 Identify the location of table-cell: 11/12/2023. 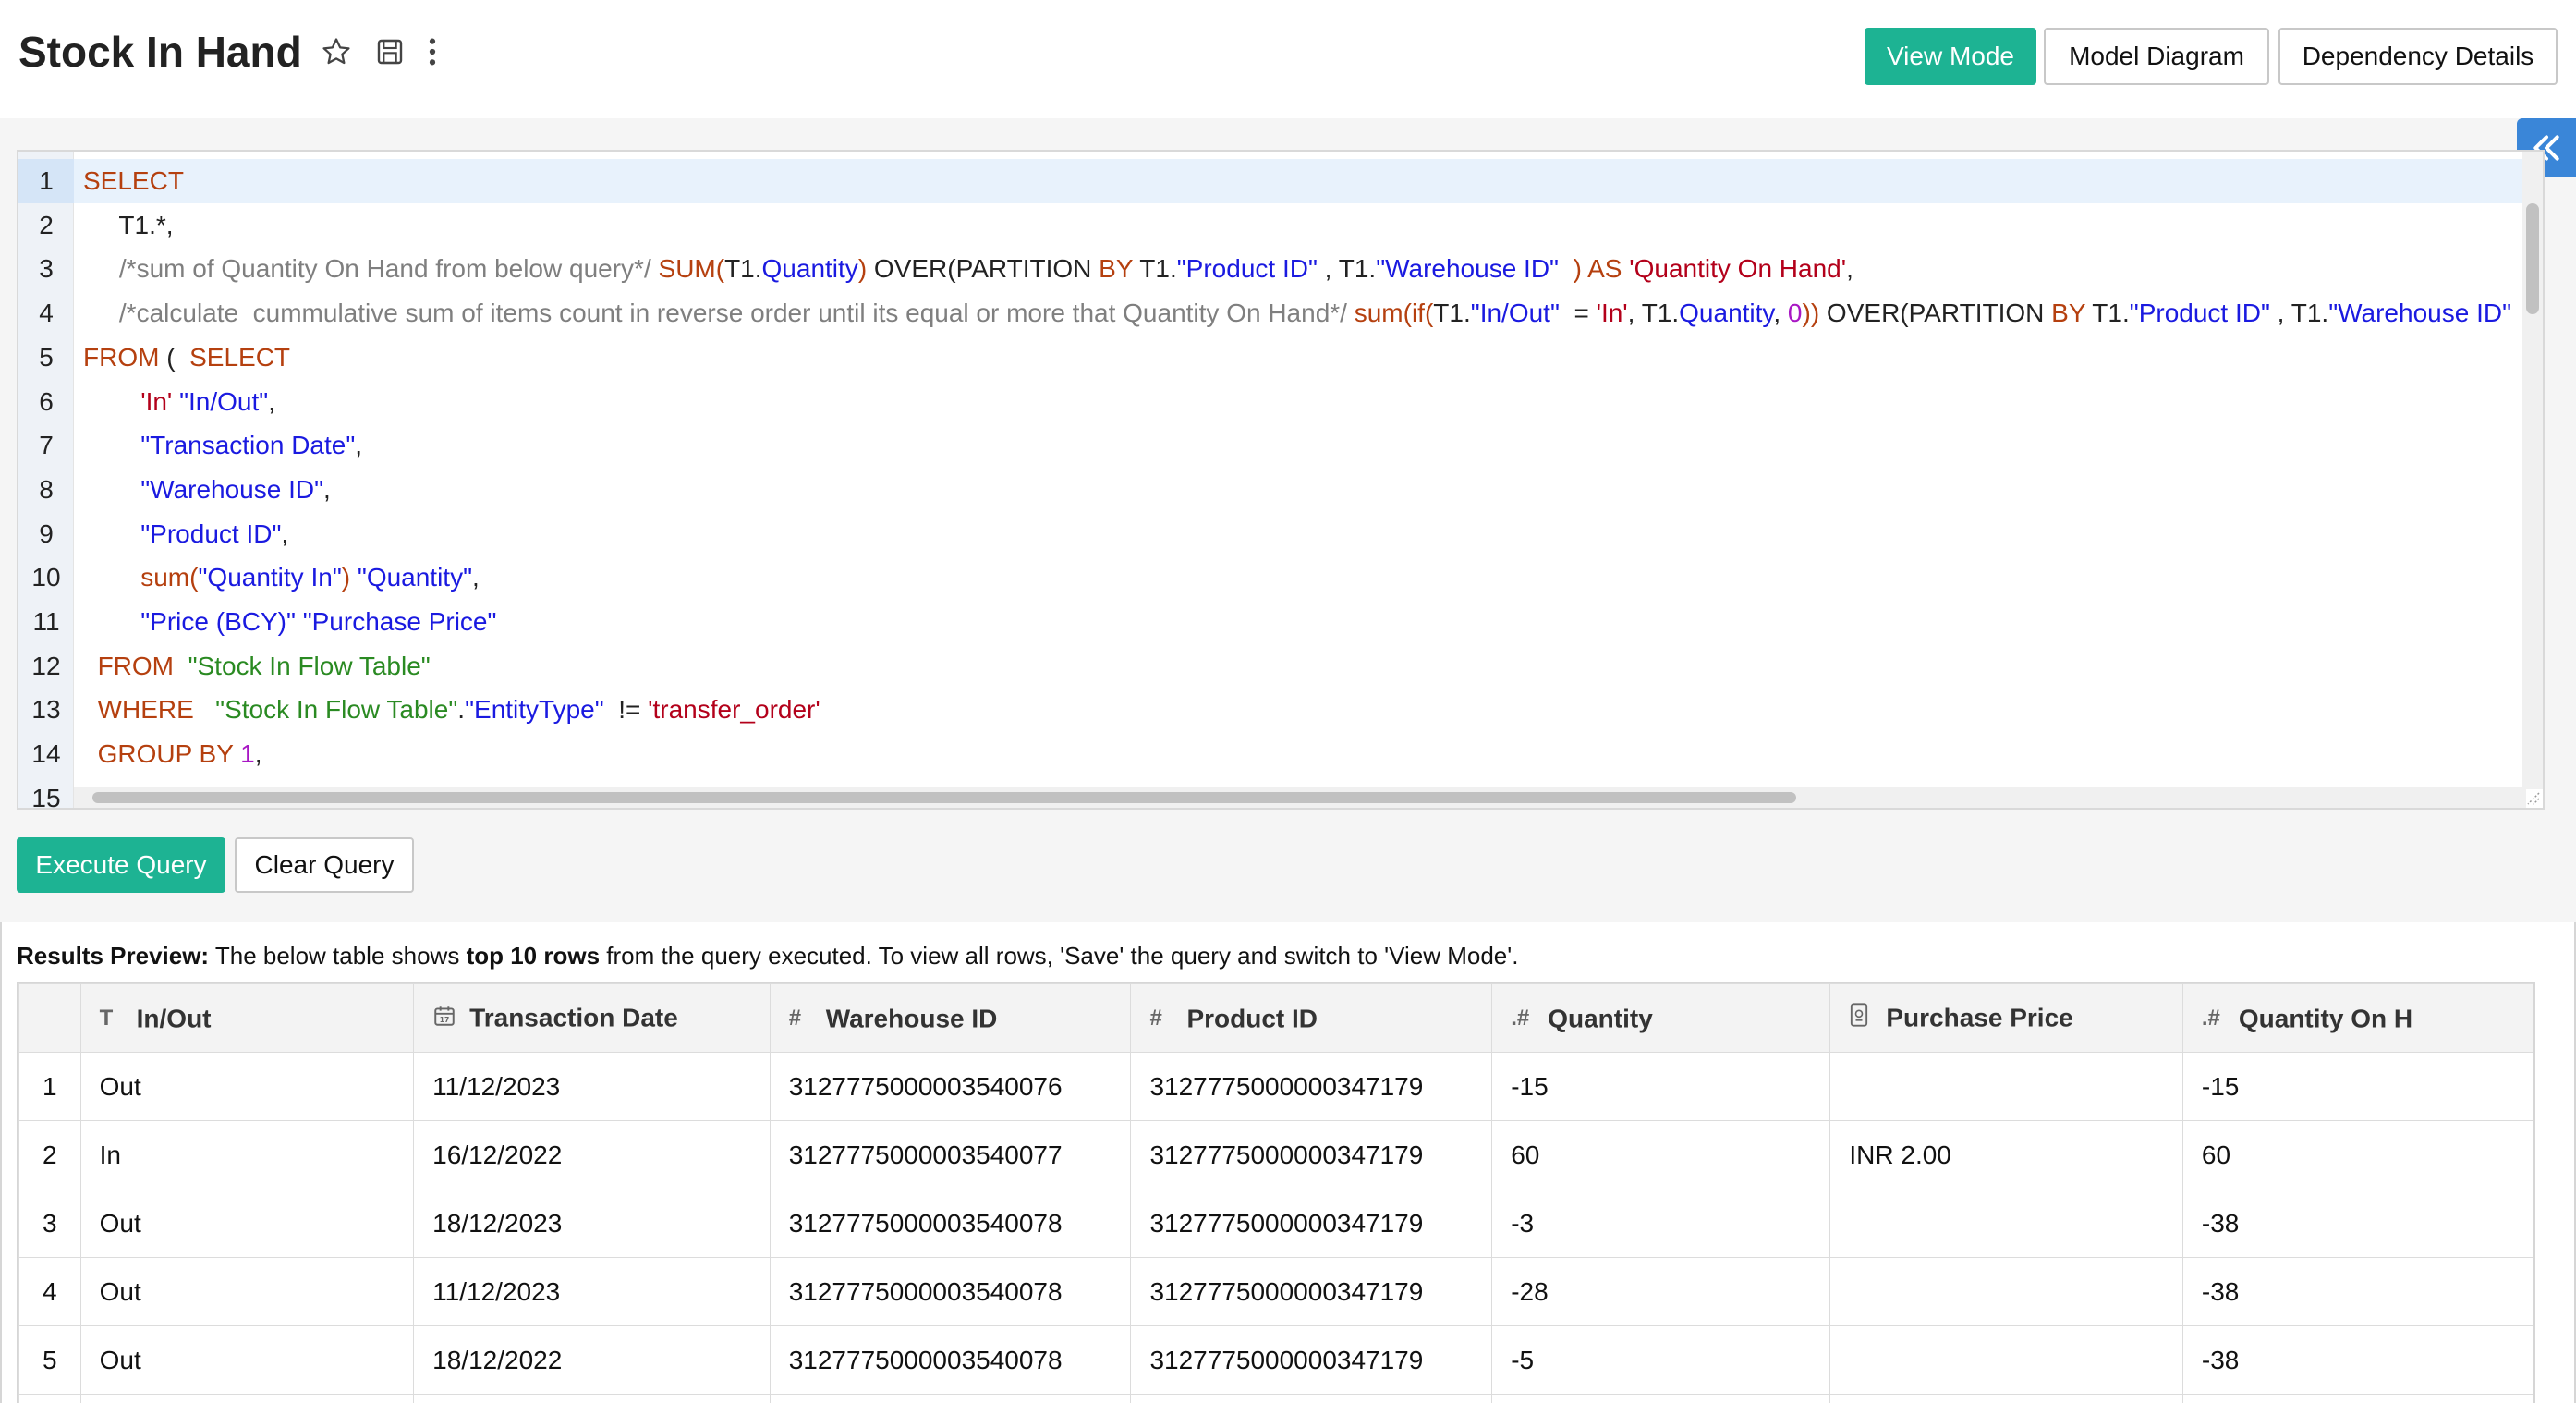
(592, 1086).